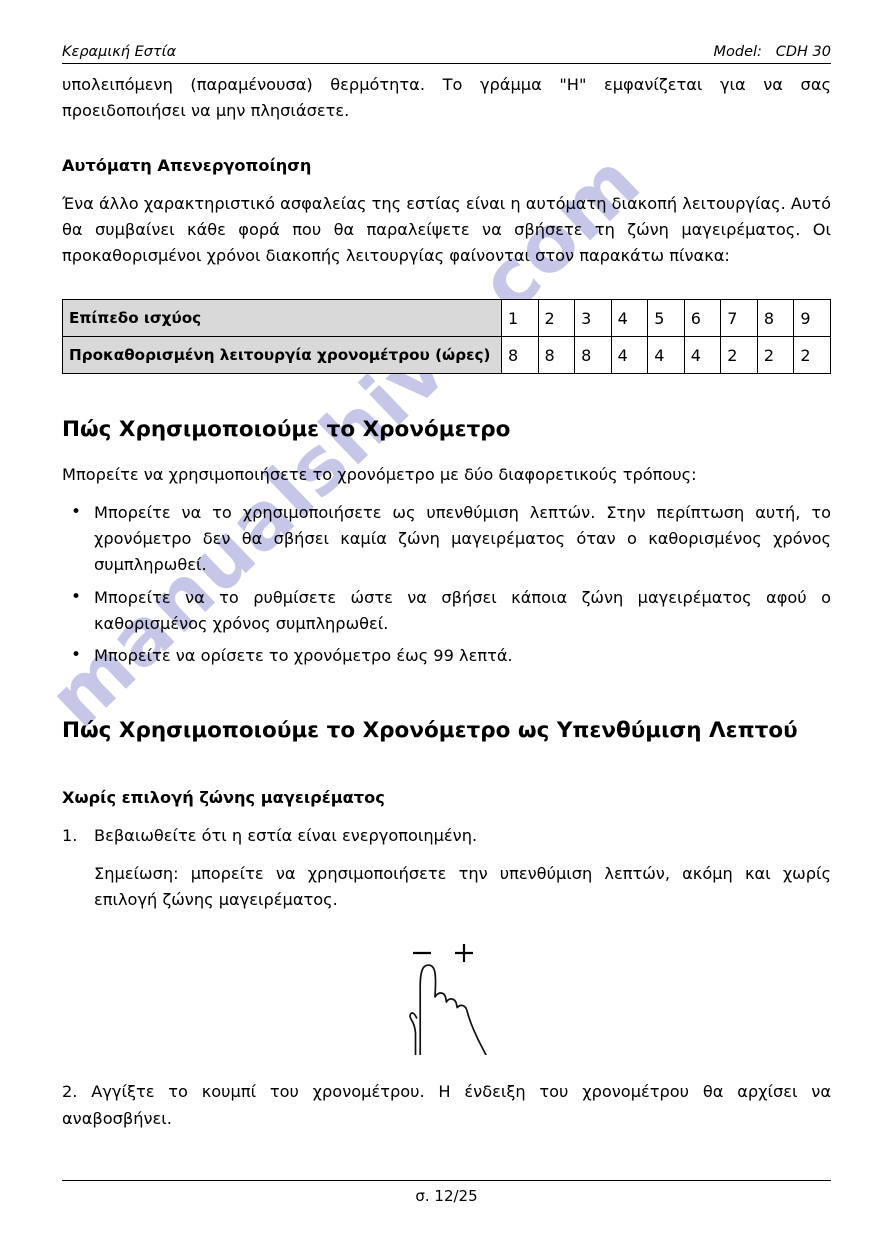 The height and width of the screenshot is (1233, 893). What do you see at coordinates (772, 52) in the screenshot?
I see `header-right-model: Model: CDH 30` at bounding box center [772, 52].